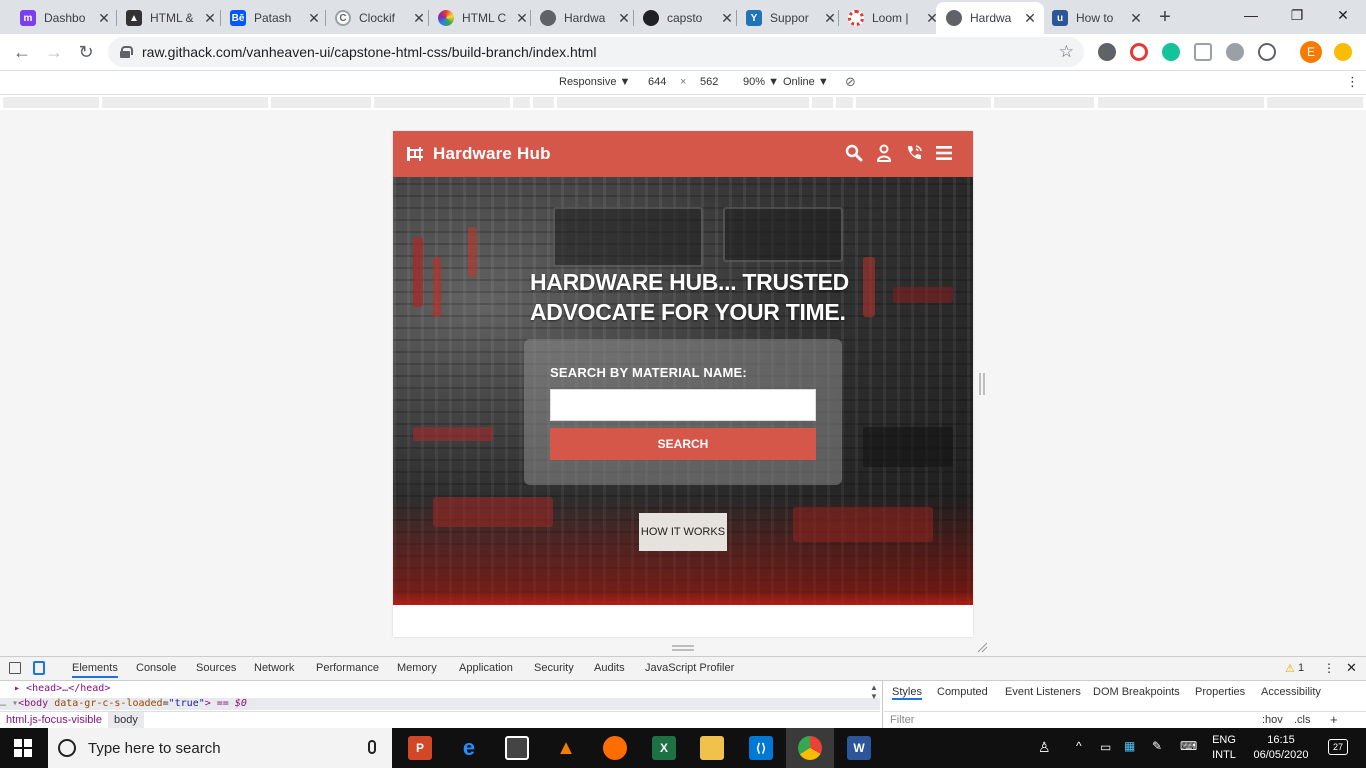  I want to click on network-icon: ▦, so click(1129, 753).